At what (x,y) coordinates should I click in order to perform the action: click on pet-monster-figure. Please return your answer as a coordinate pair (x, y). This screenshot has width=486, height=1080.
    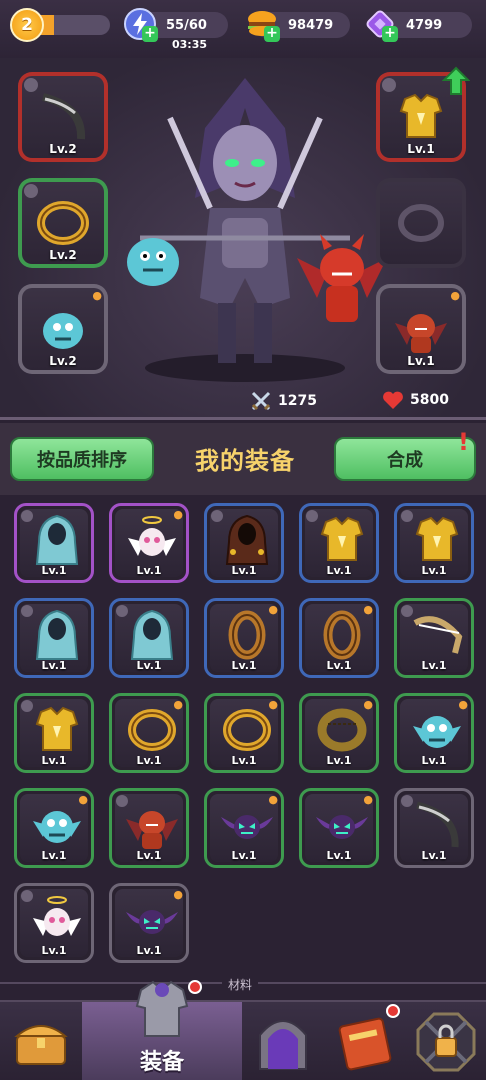
    Looking at the image, I should click on (153, 261).